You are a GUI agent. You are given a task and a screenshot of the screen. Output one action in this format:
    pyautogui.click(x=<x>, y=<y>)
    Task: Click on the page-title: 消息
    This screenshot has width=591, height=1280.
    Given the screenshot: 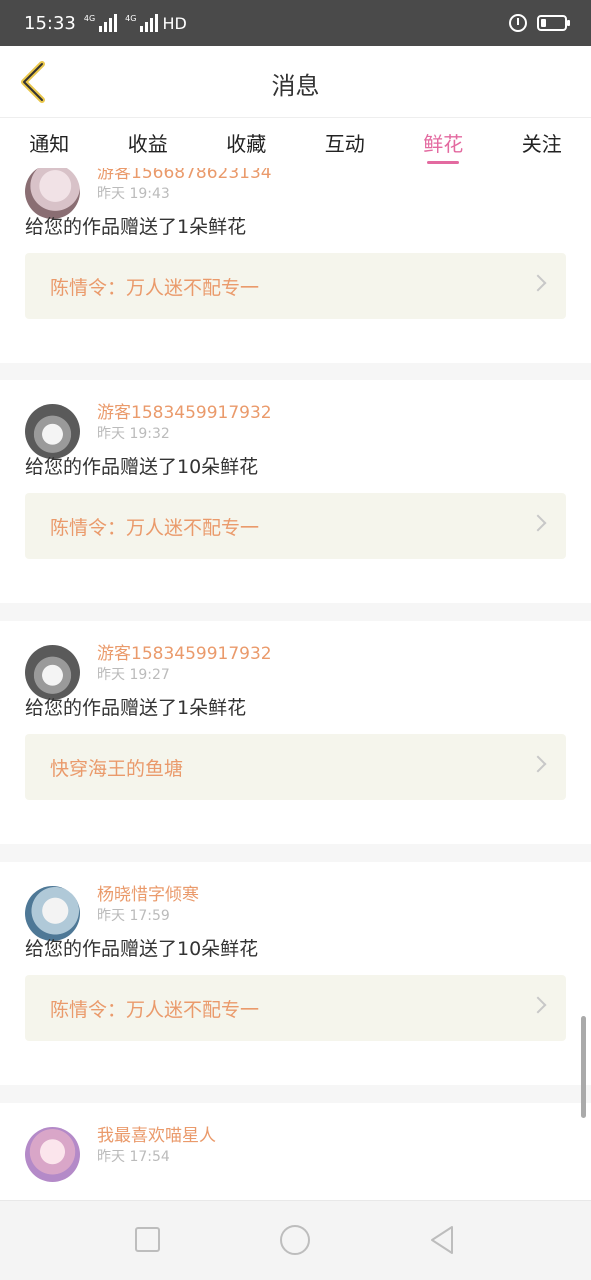 What is the action you would take?
    pyautogui.click(x=295, y=86)
    